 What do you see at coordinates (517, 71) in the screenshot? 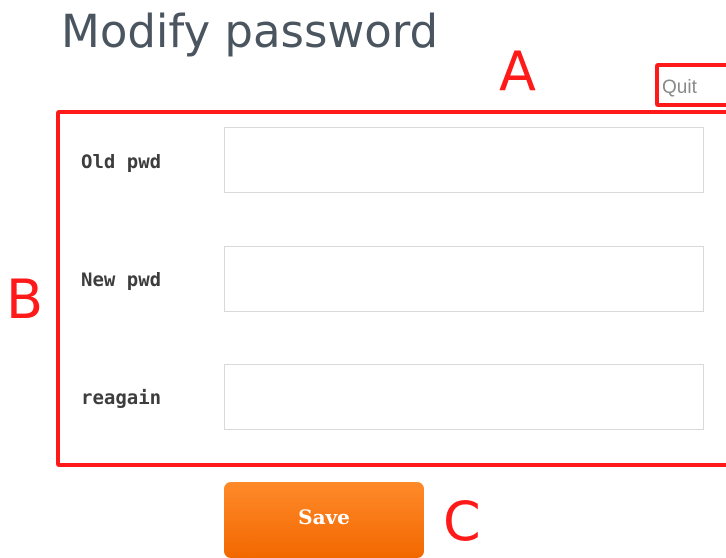
I see `annotation-label-a: A` at bounding box center [517, 71].